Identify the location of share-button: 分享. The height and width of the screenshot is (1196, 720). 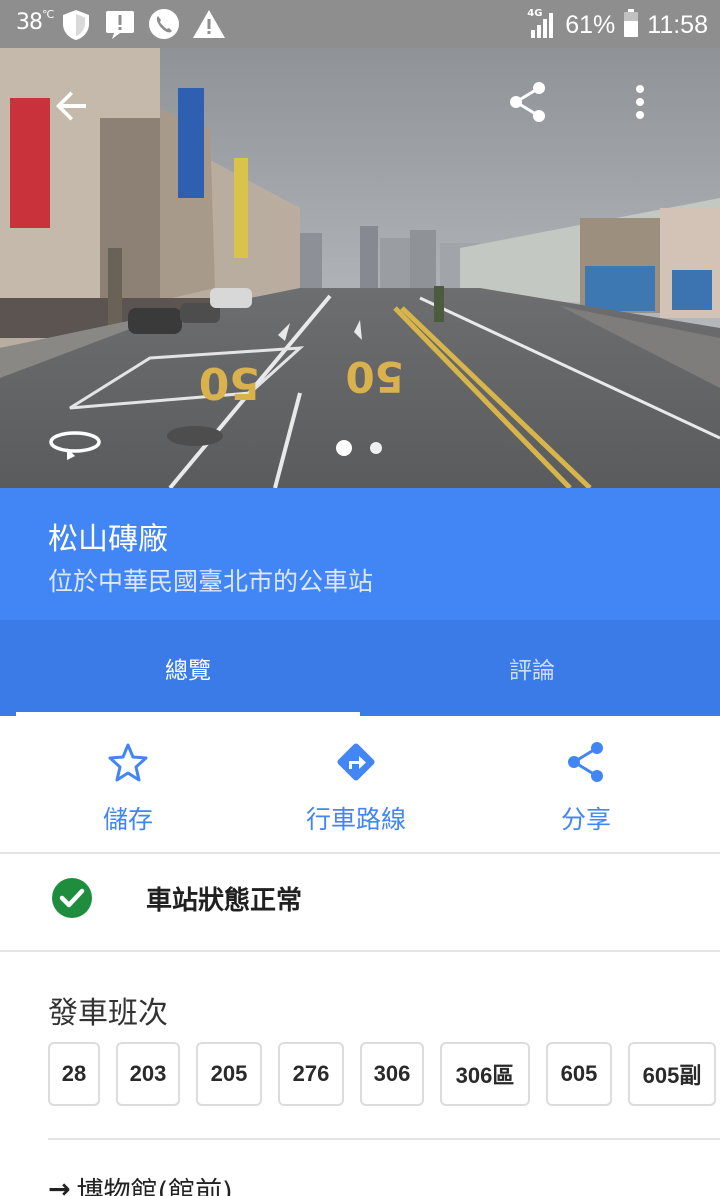
(586, 784).